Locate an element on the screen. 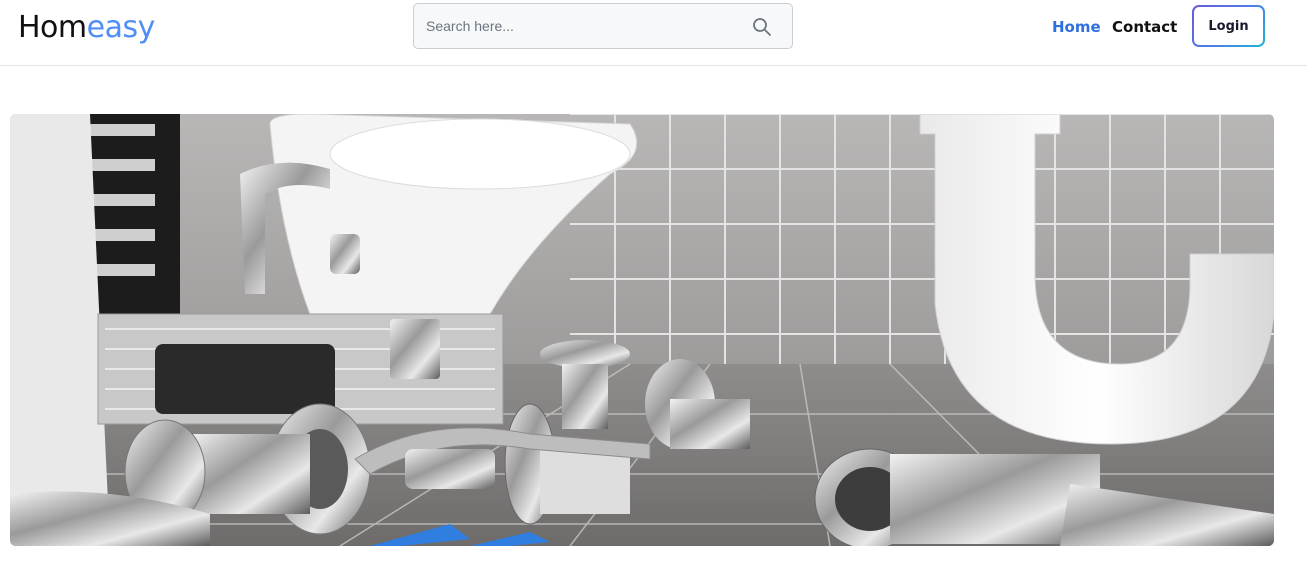 The width and height of the screenshot is (1307, 577). brand-logo: Homeasy is located at coordinates (86, 28).